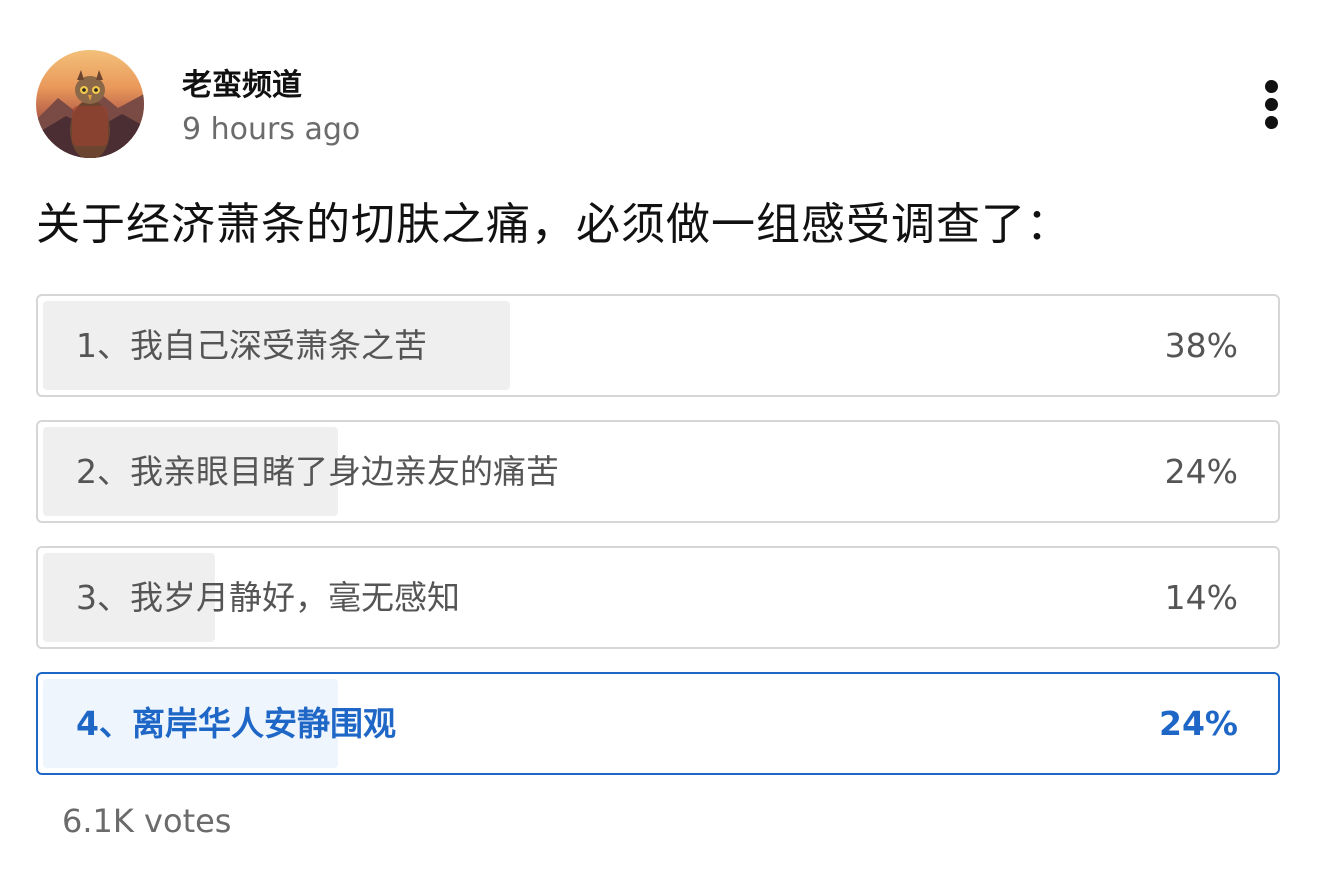 The width and height of the screenshot is (1320, 876). I want to click on more-vertical-icon, so click(1272, 105).